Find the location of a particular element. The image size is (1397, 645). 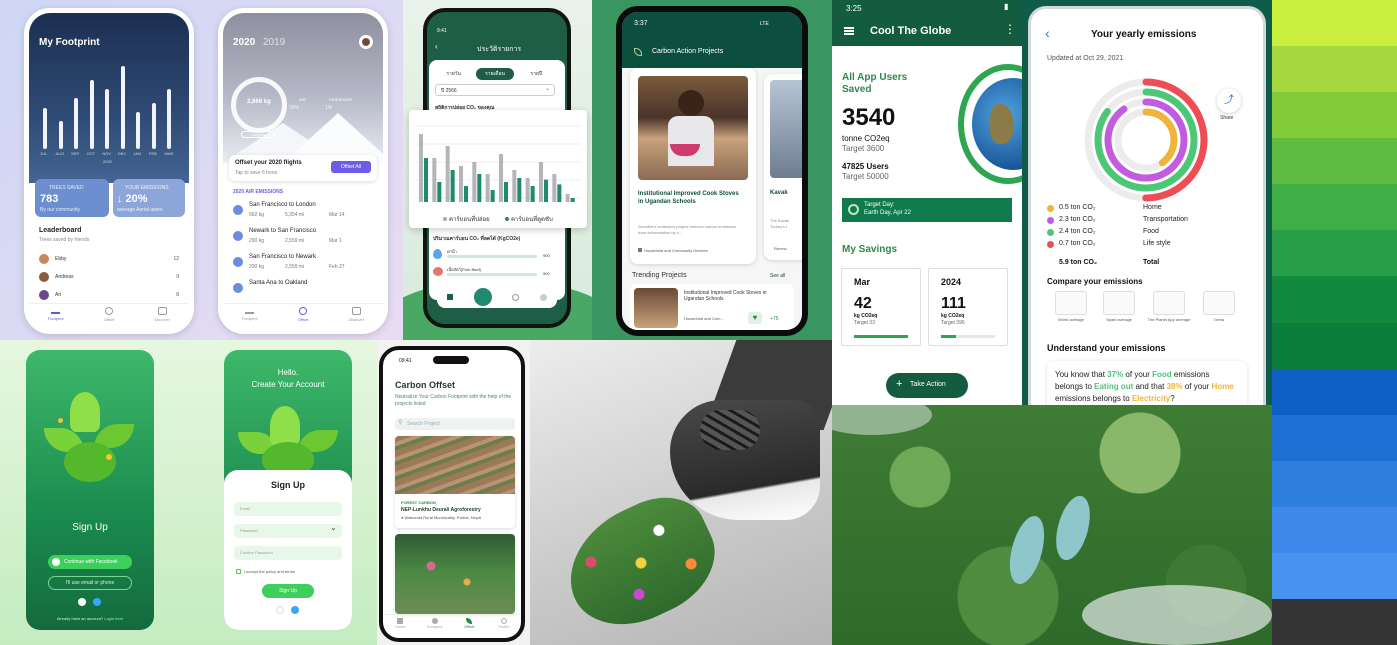

heart-button: ♥ is located at coordinates (755, 318).